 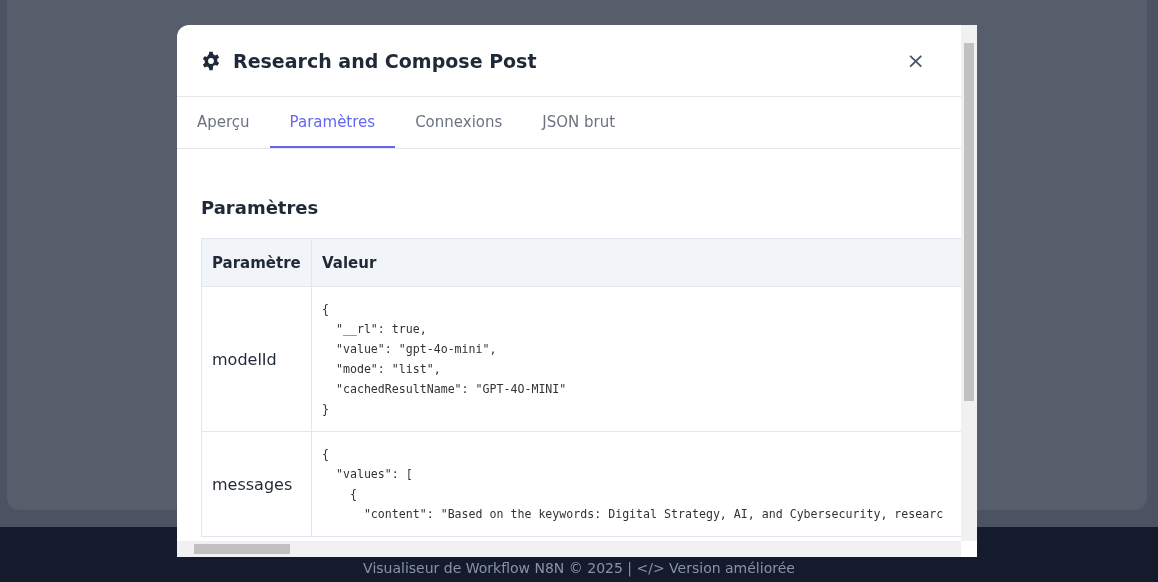 I want to click on tab: Connexions, so click(x=459, y=122).